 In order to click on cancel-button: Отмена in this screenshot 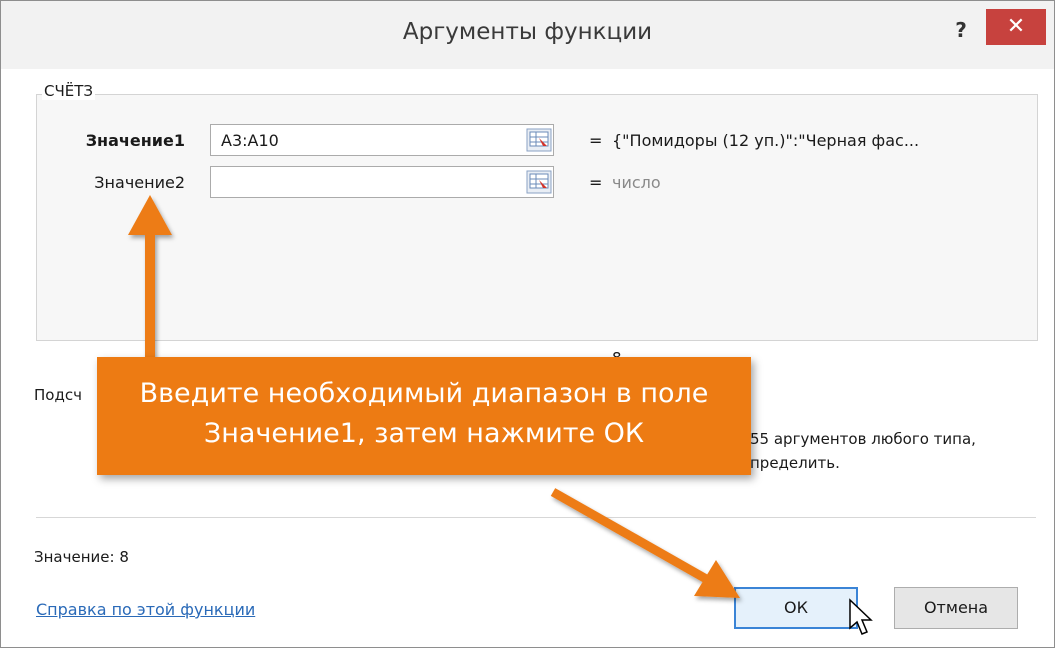, I will do `click(956, 608)`.